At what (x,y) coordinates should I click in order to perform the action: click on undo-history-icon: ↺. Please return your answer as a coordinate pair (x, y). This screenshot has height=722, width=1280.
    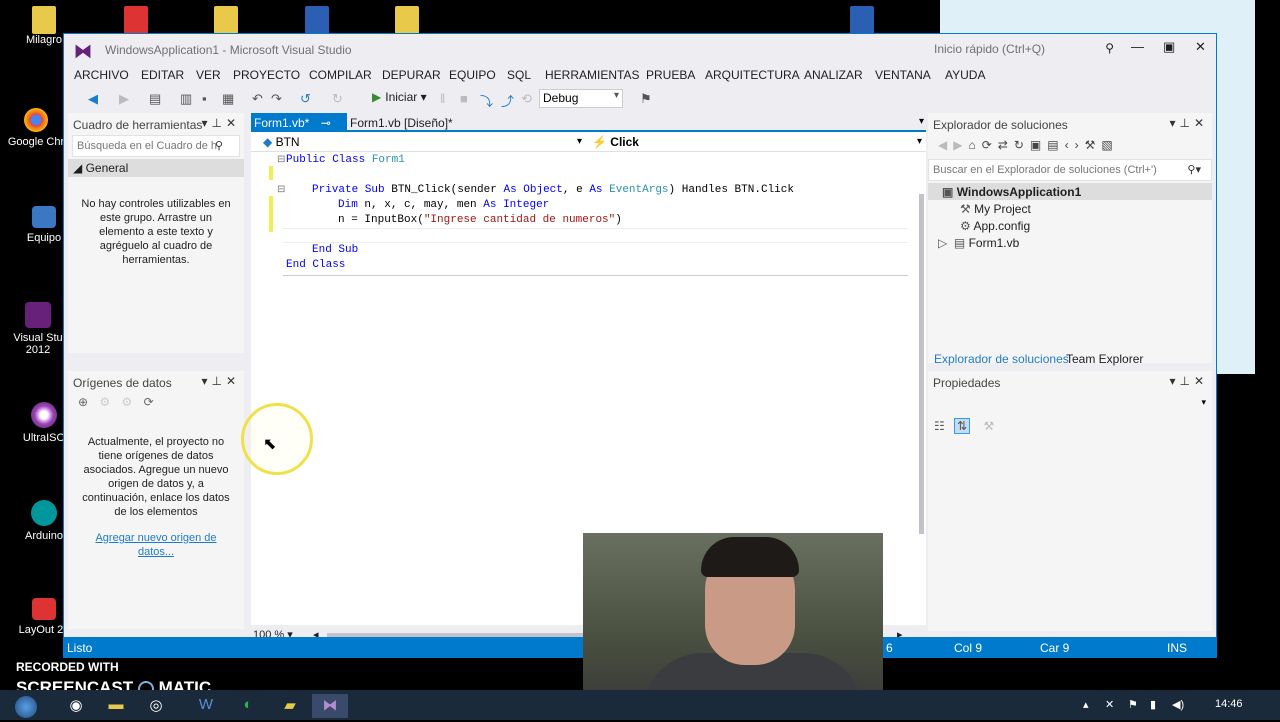
    Looking at the image, I should click on (305, 99).